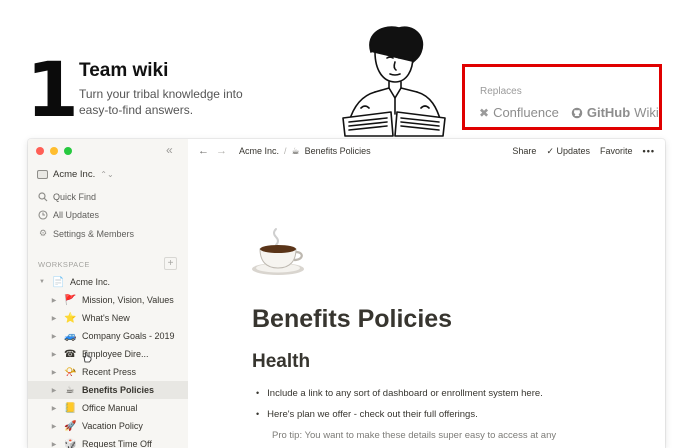  Describe the element at coordinates (524, 151) in the screenshot. I see `share-button: Share` at that location.